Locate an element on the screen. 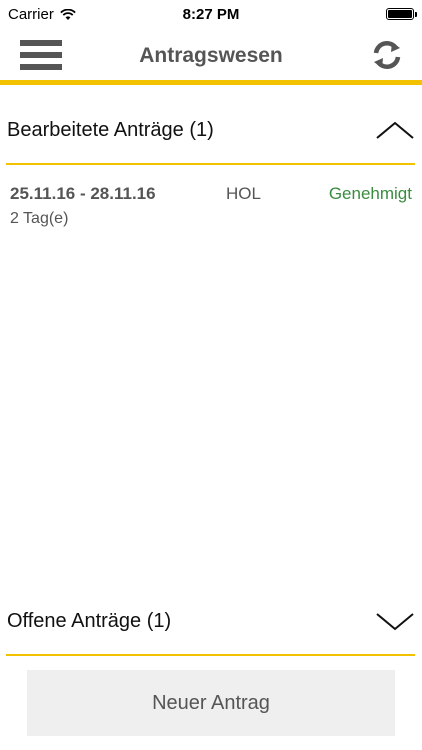 This screenshot has width=422, height=750. request-dates: 25.11.16 - 28.11.16 is located at coordinates (83, 193).